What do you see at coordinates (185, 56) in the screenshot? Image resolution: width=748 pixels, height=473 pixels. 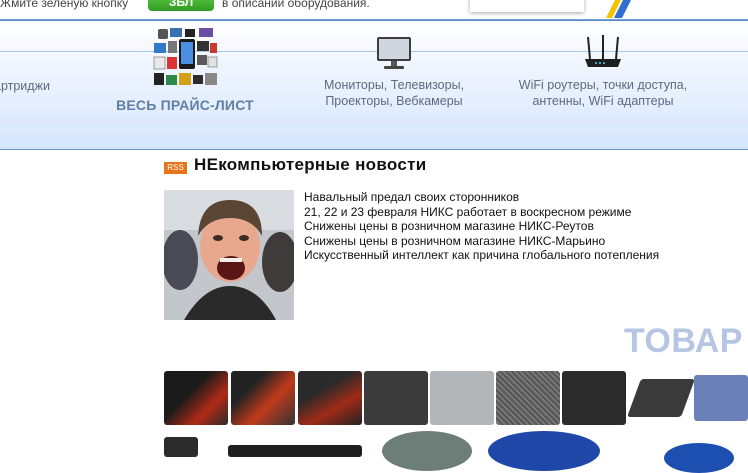 I see `devices-collage-icon` at bounding box center [185, 56].